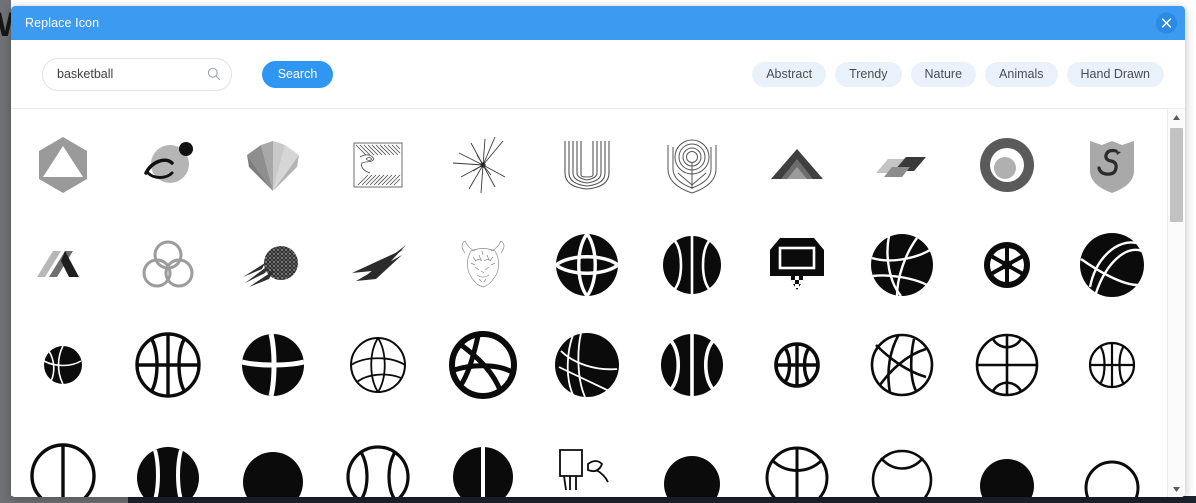 The height and width of the screenshot is (503, 1196). I want to click on starburst-lines-icon, so click(482, 165).